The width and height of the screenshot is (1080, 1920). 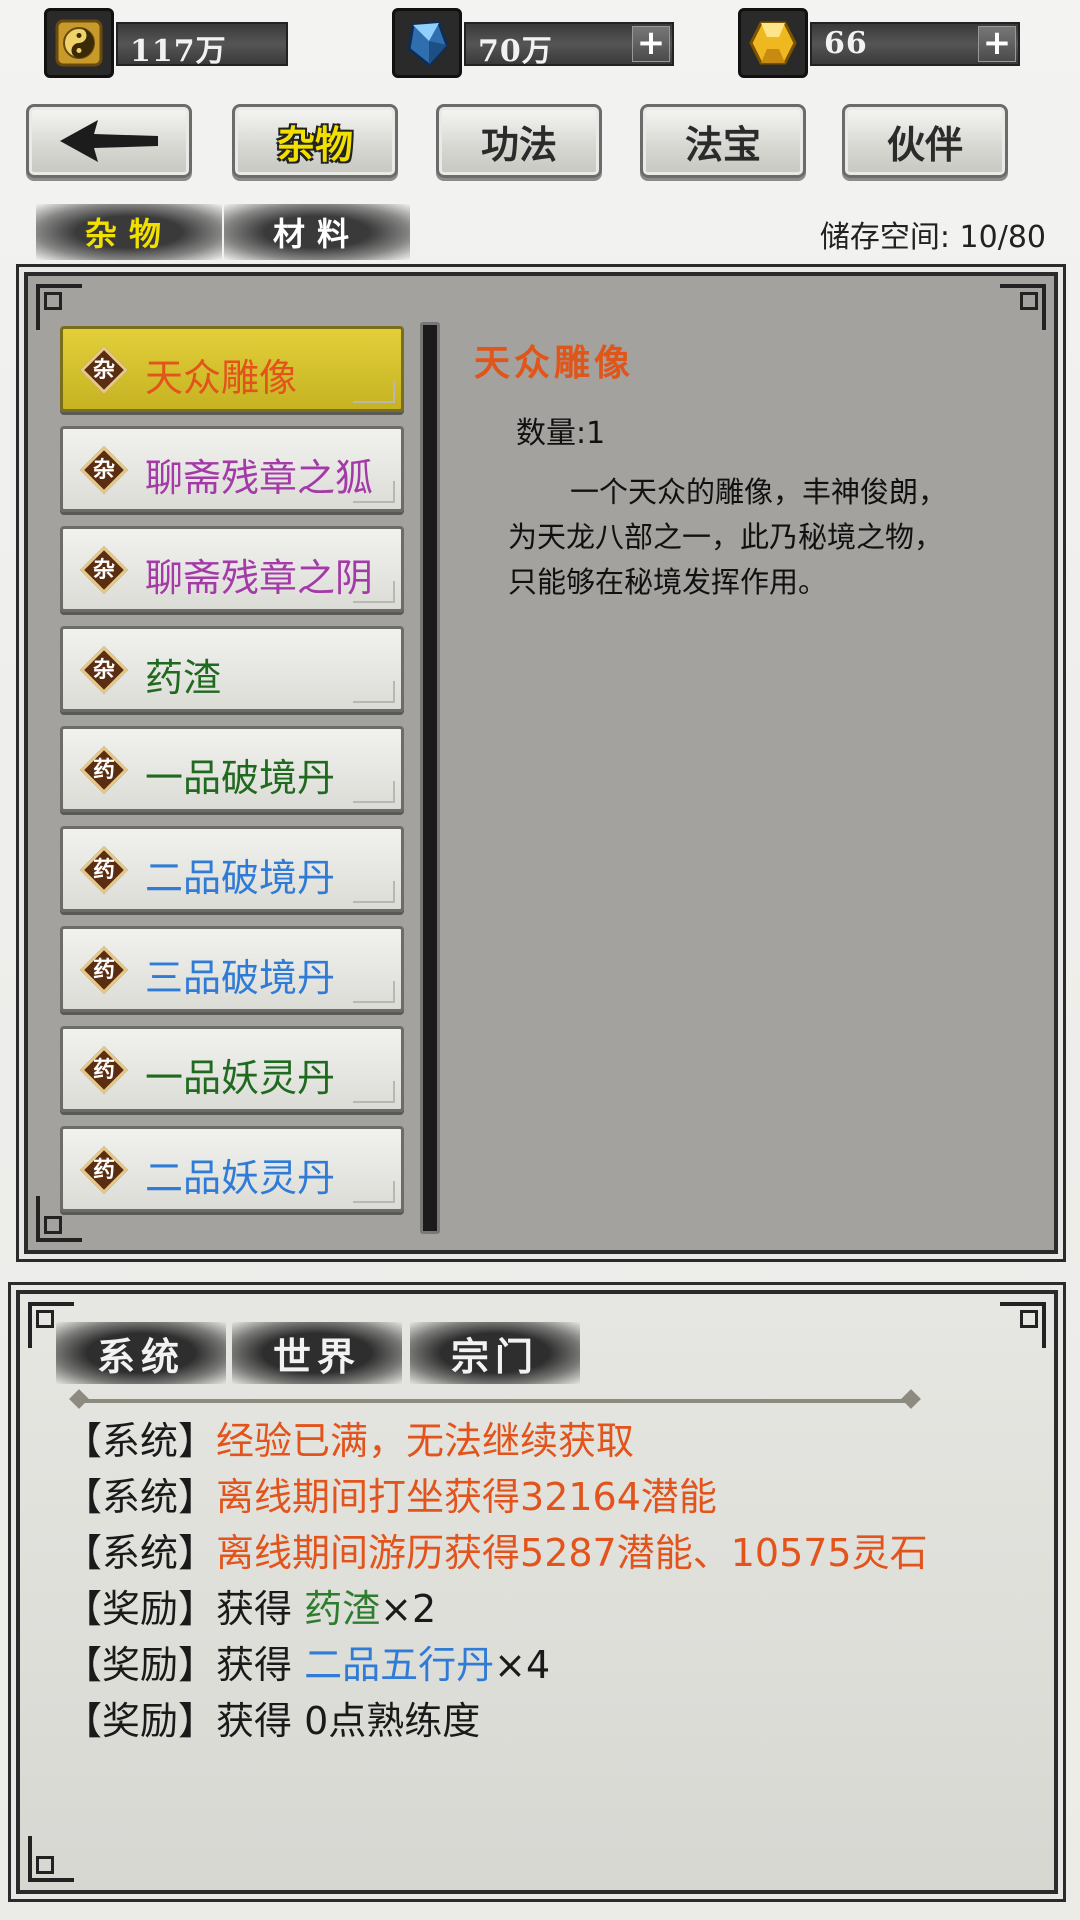 What do you see at coordinates (561, 433) in the screenshot?
I see `item-detail-quantity: 数量:1` at bounding box center [561, 433].